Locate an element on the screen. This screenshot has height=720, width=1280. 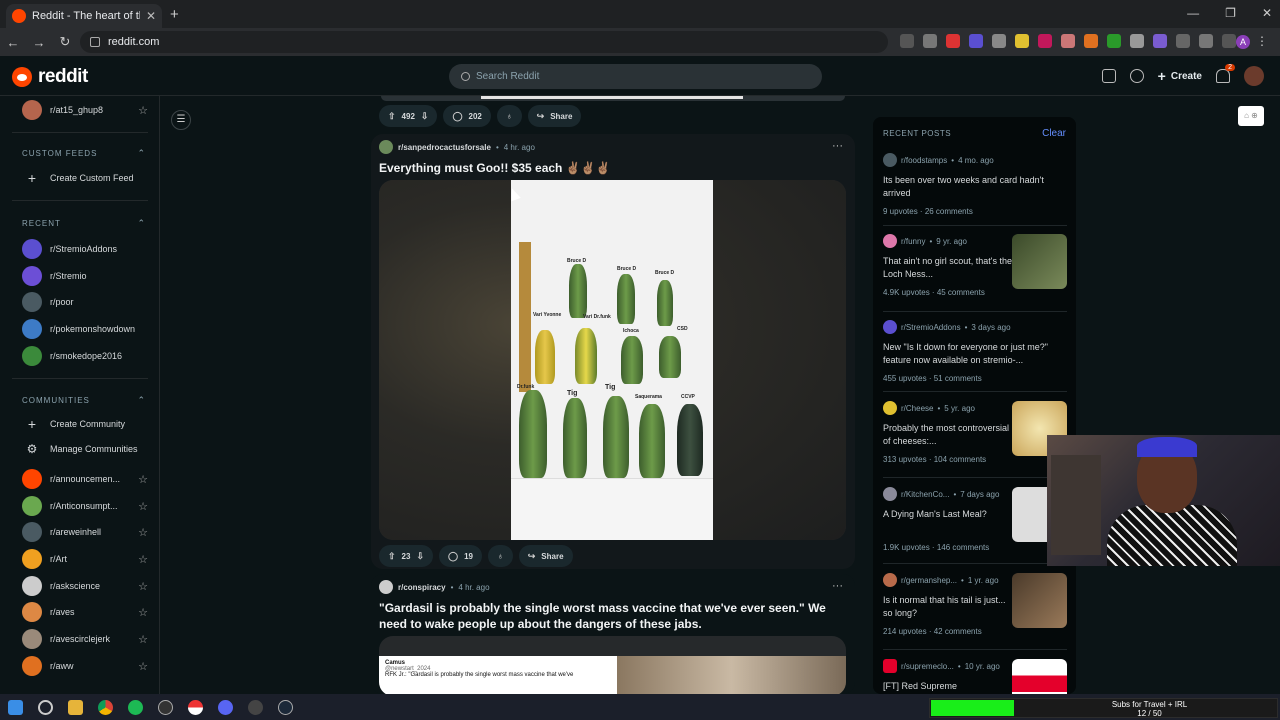
sidebar-item-recent: r/smokedope2016 is located at coordinates (85, 356).